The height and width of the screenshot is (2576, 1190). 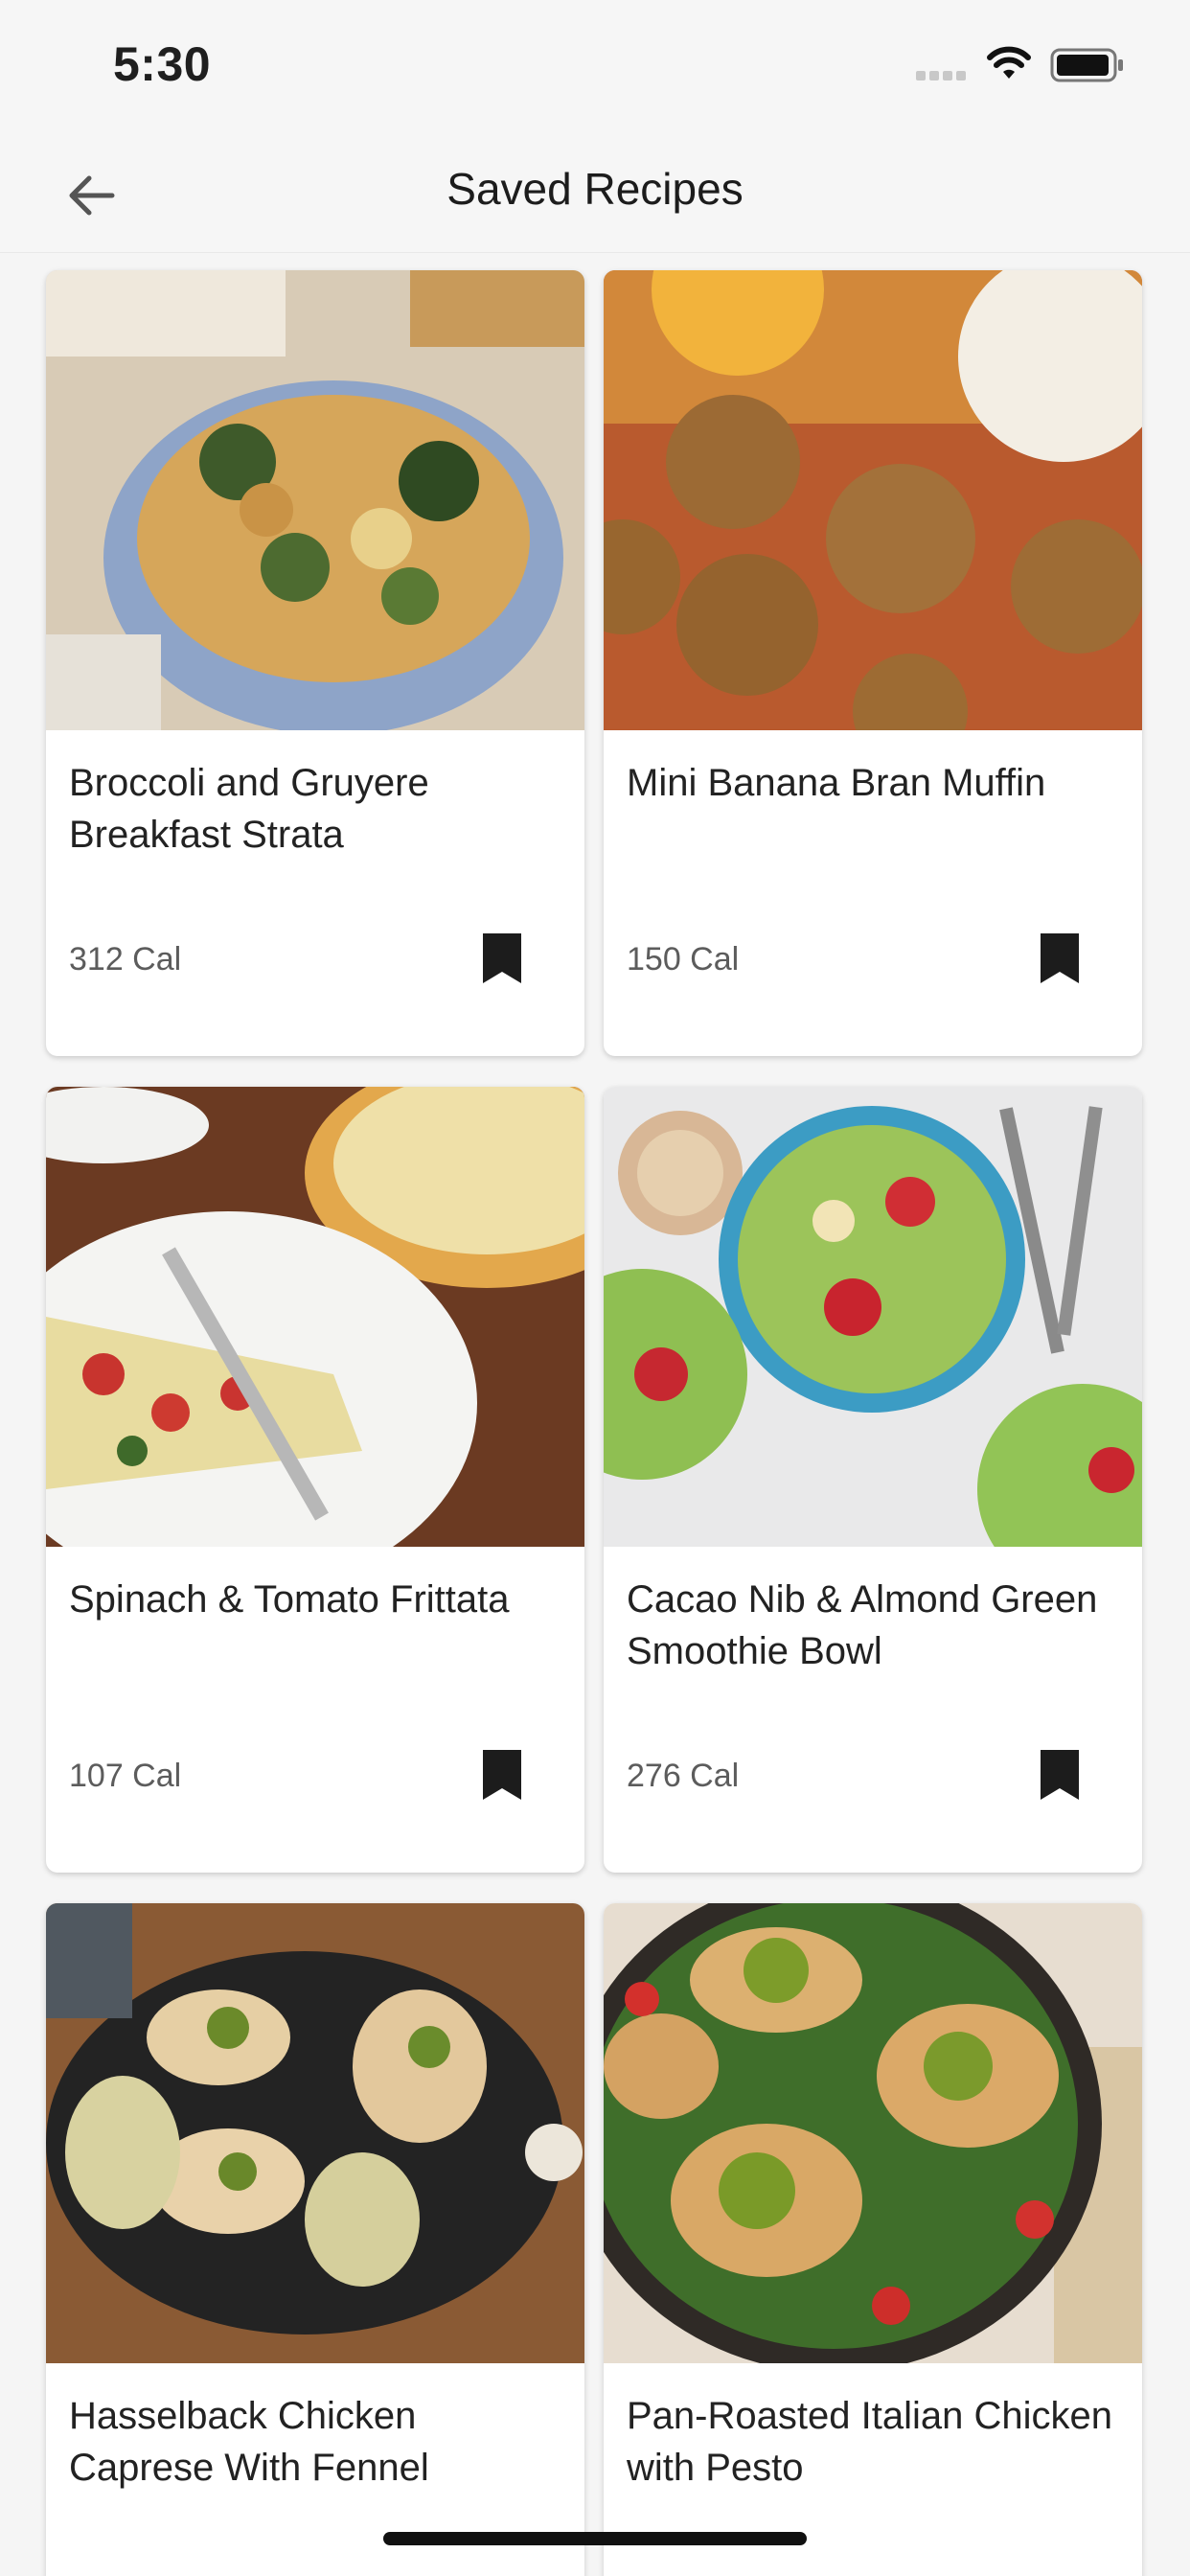 I want to click on recipe-title: Broccoli and Gruyere Breakfast Strata, so click(x=249, y=809).